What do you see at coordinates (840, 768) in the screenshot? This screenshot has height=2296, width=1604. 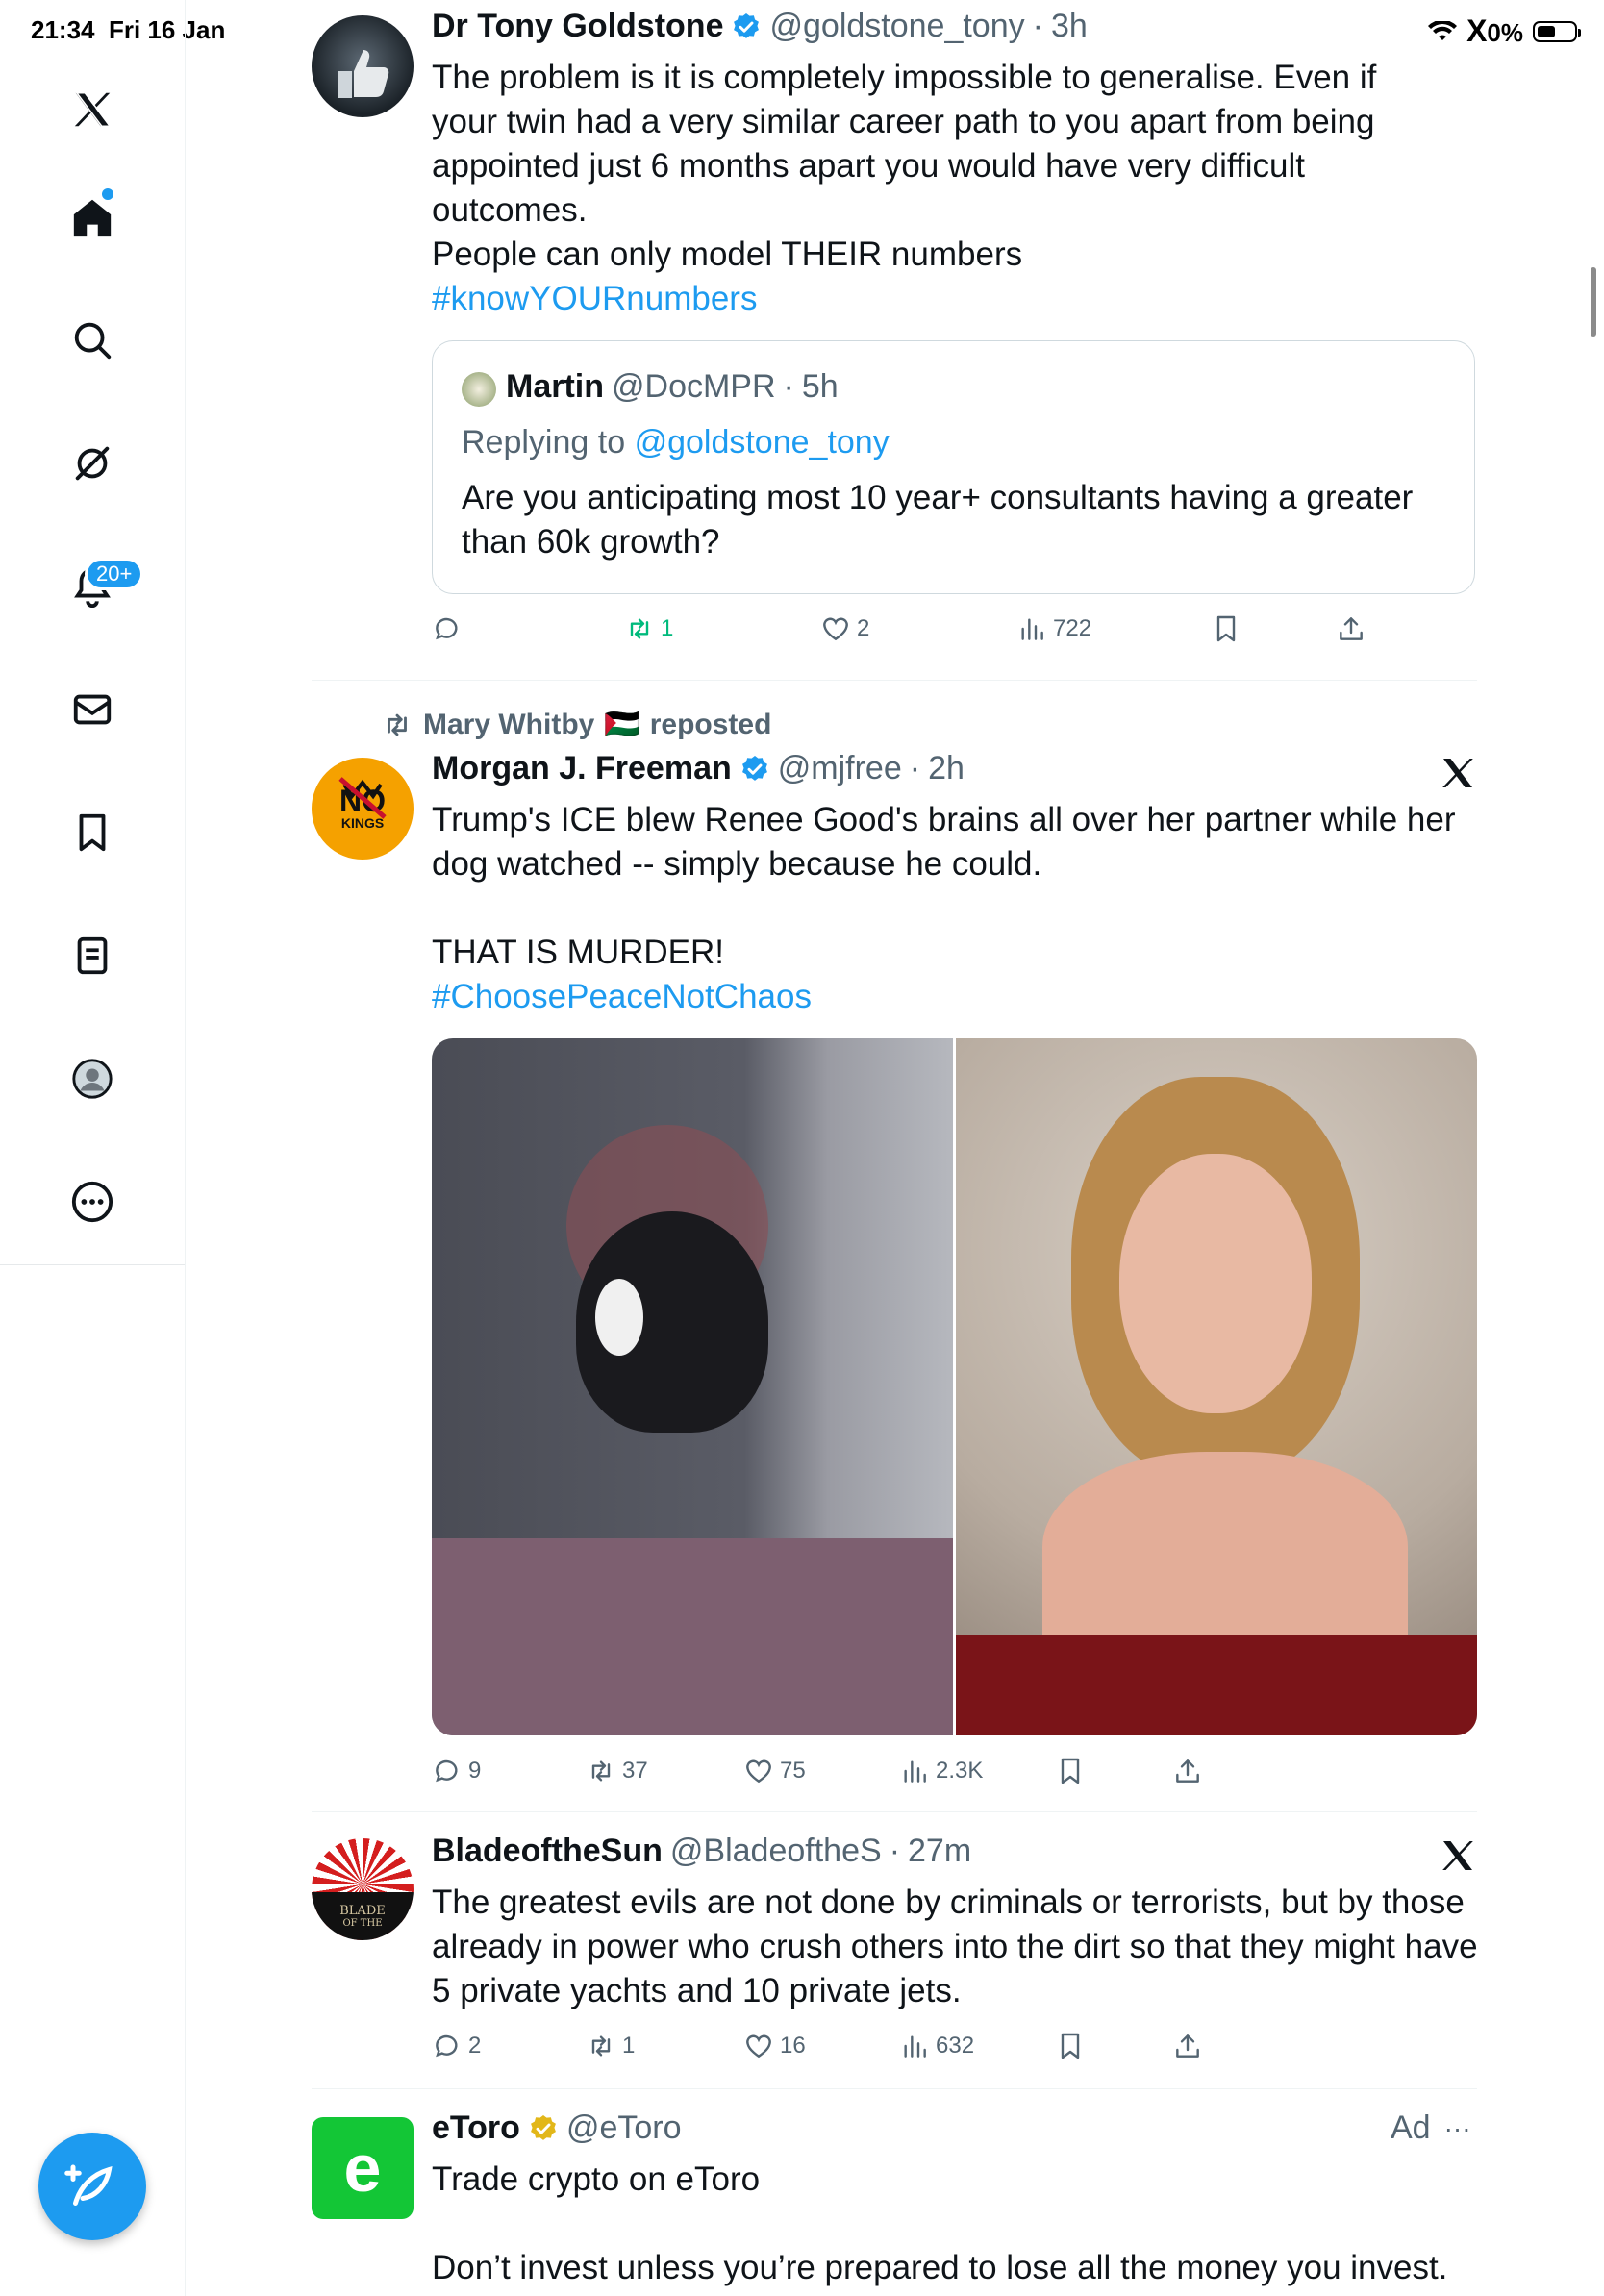 I see `author-handle: @mjfree` at bounding box center [840, 768].